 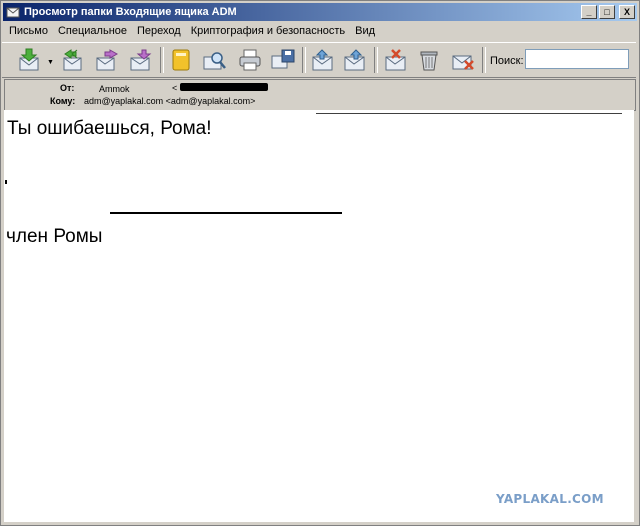 I want to click on menu-item-go: Переход, so click(x=159, y=31).